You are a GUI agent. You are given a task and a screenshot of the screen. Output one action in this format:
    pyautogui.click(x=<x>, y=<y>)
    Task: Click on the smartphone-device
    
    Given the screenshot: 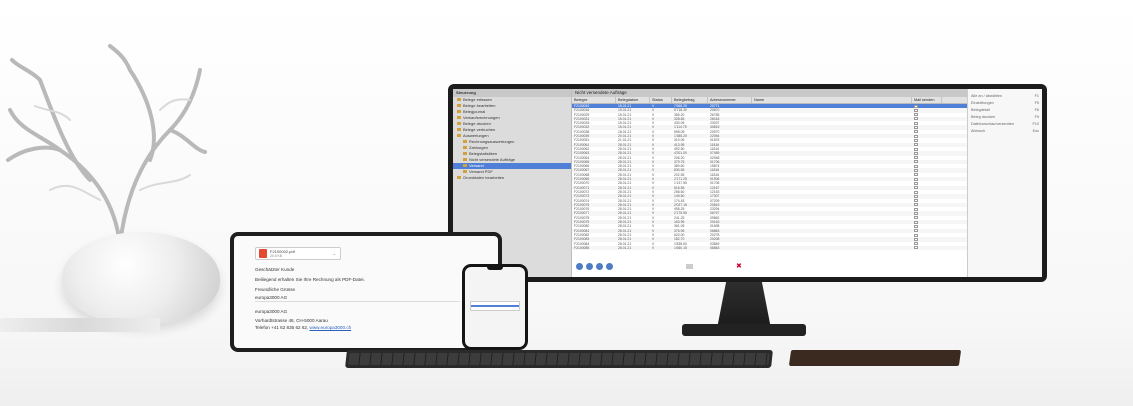 What is the action you would take?
    pyautogui.click(x=495, y=307)
    